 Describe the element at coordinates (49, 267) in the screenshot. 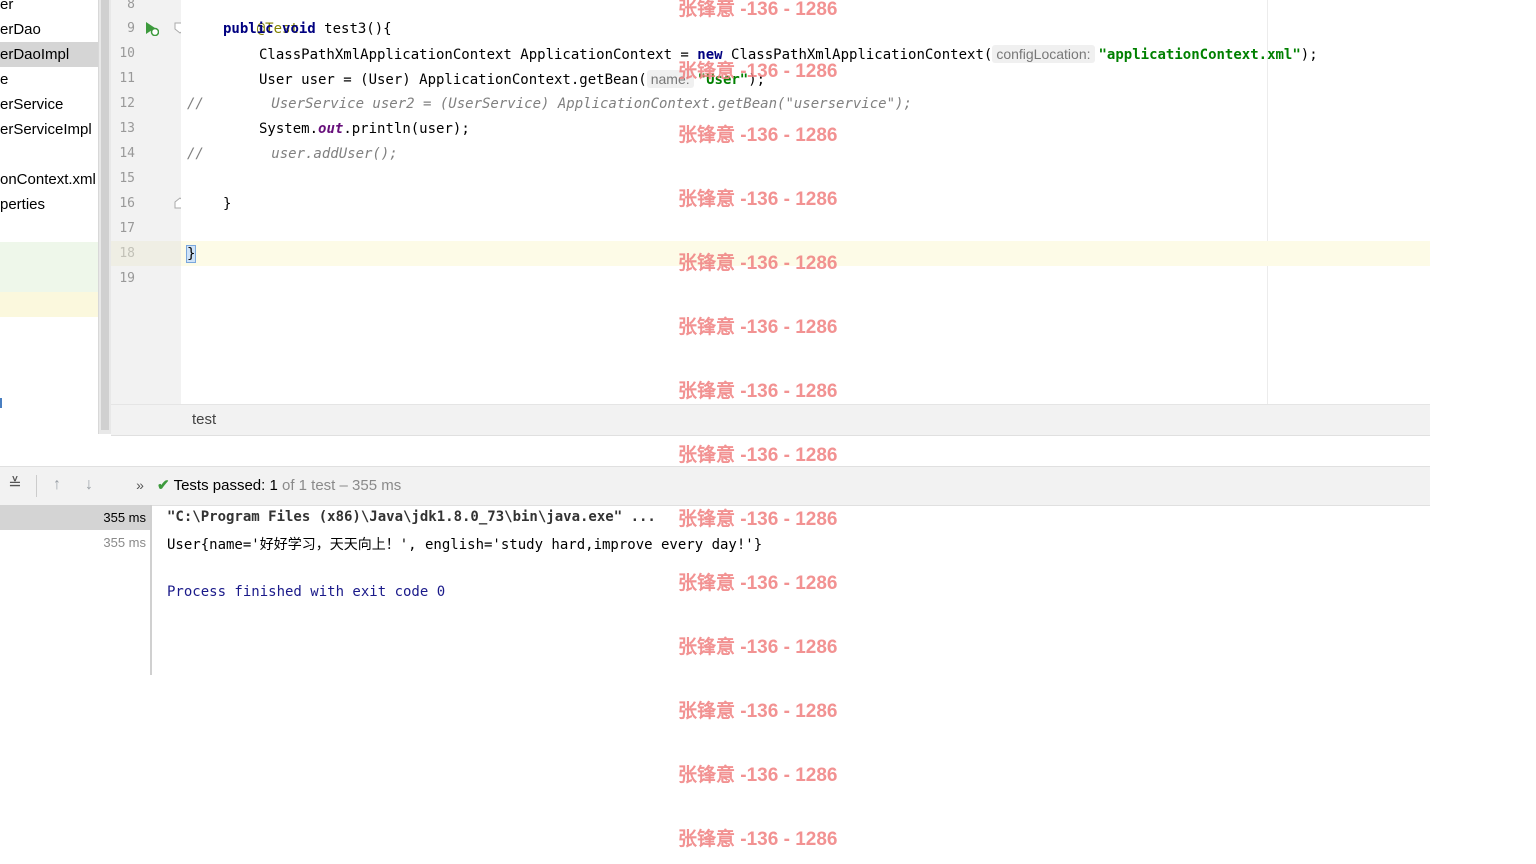

I see `tree-vcs-added-region` at that location.